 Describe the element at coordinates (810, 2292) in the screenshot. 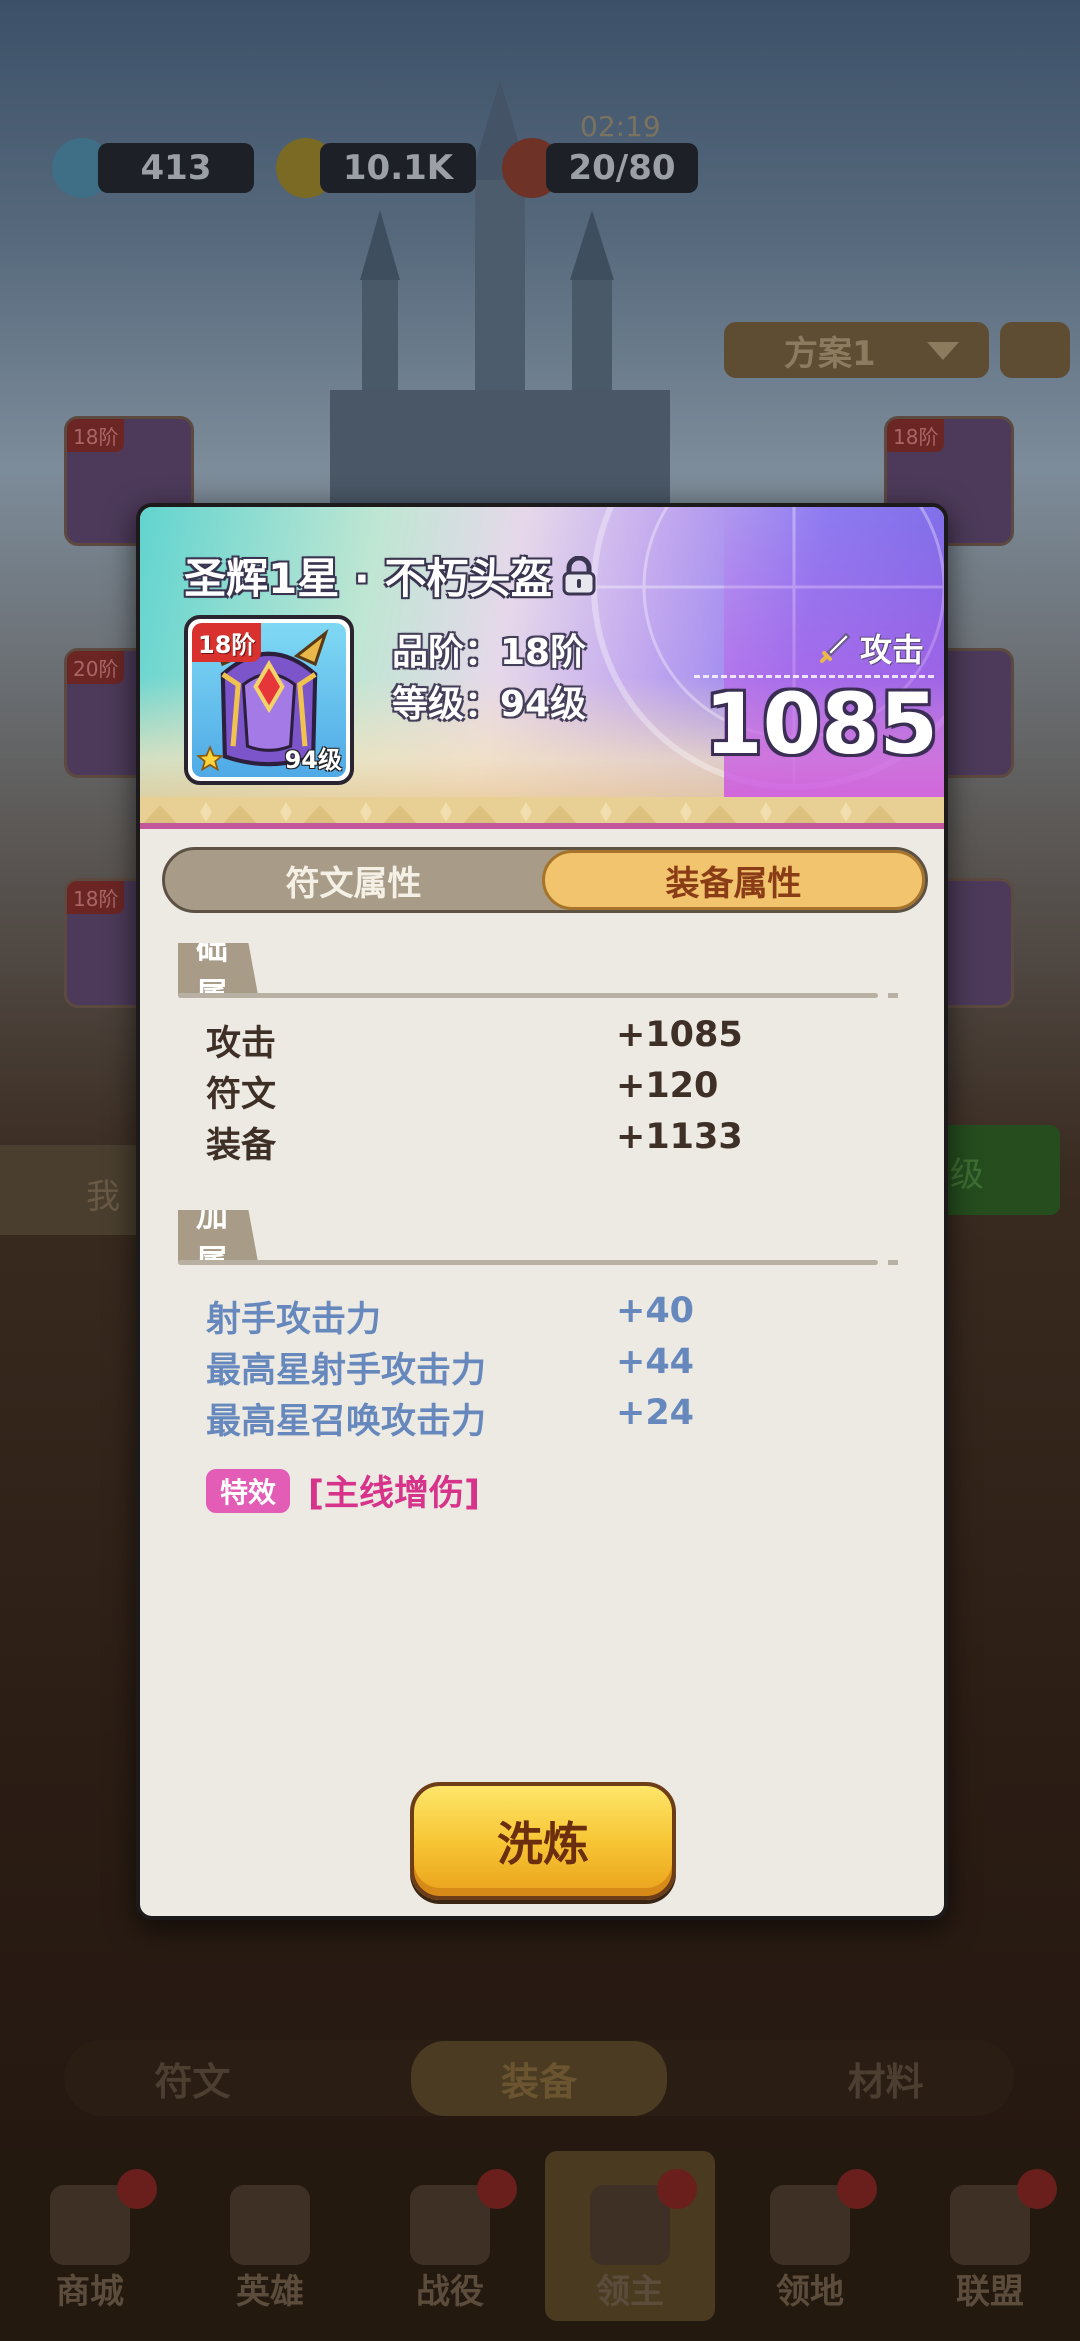

I see `nav-territory-label: 领地` at that location.